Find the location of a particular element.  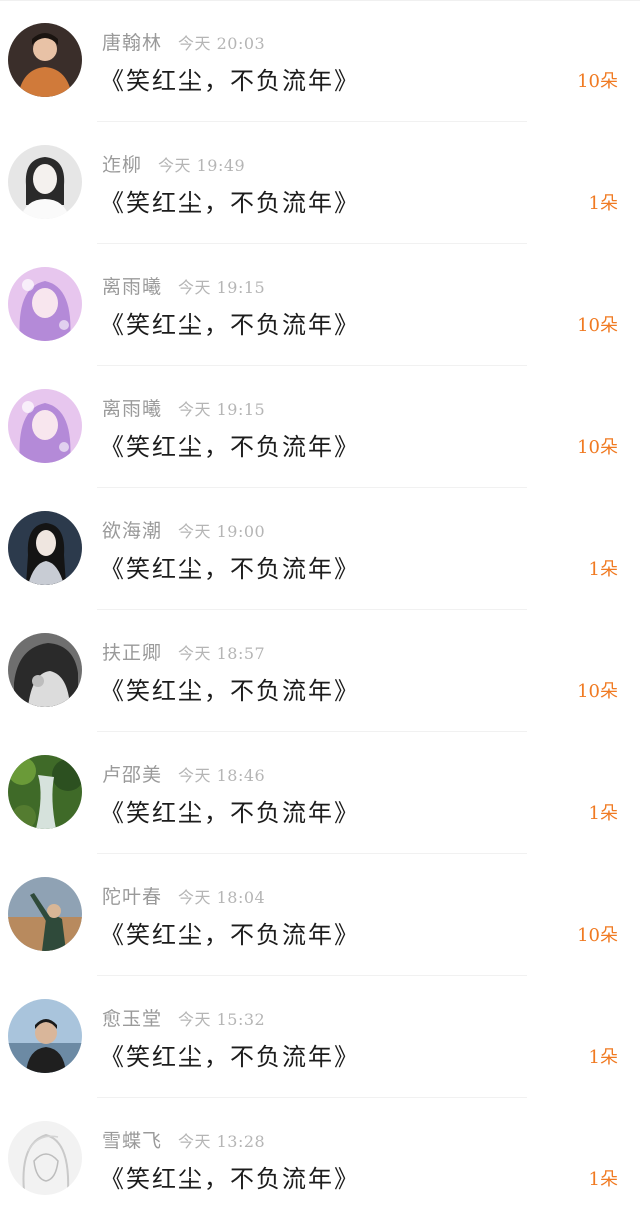

avatar-sketch-icon is located at coordinates (45, 1158).